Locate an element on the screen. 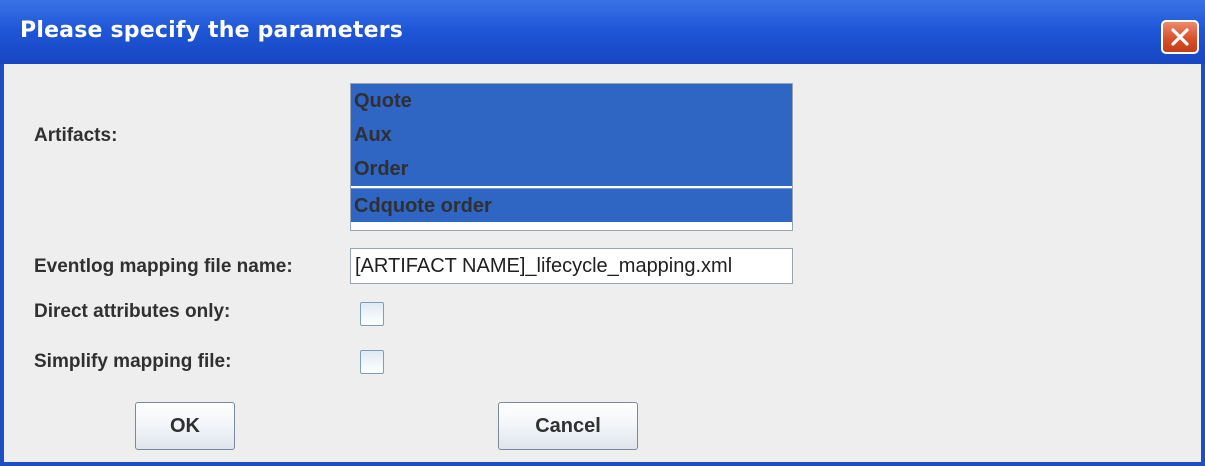 Image resolution: width=1205 pixels, height=466 pixels. simplify-mapping-checkbox is located at coordinates (372, 362).